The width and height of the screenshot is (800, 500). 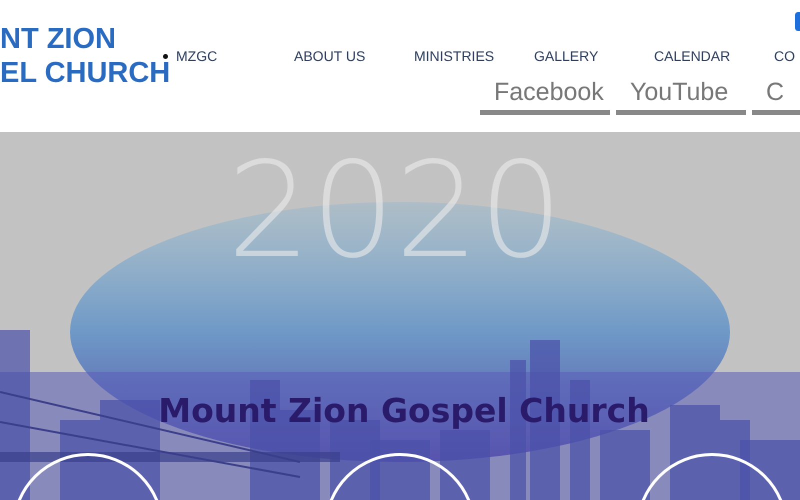 I want to click on church-logo-text: NT ZION, so click(x=58, y=39).